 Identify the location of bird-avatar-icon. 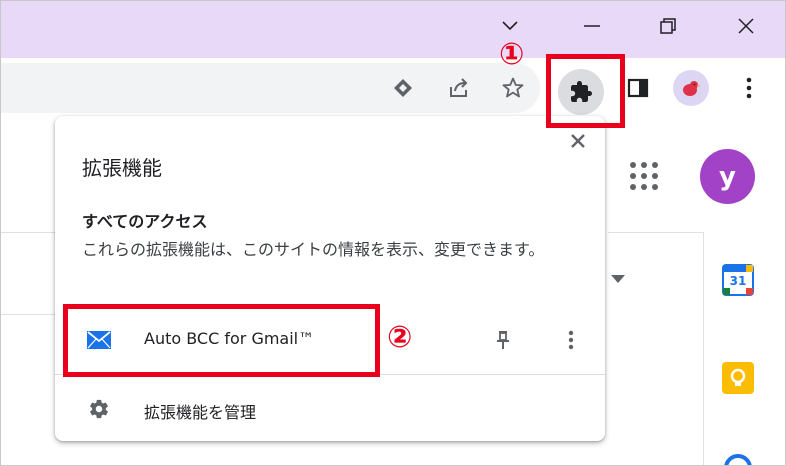
(692, 88).